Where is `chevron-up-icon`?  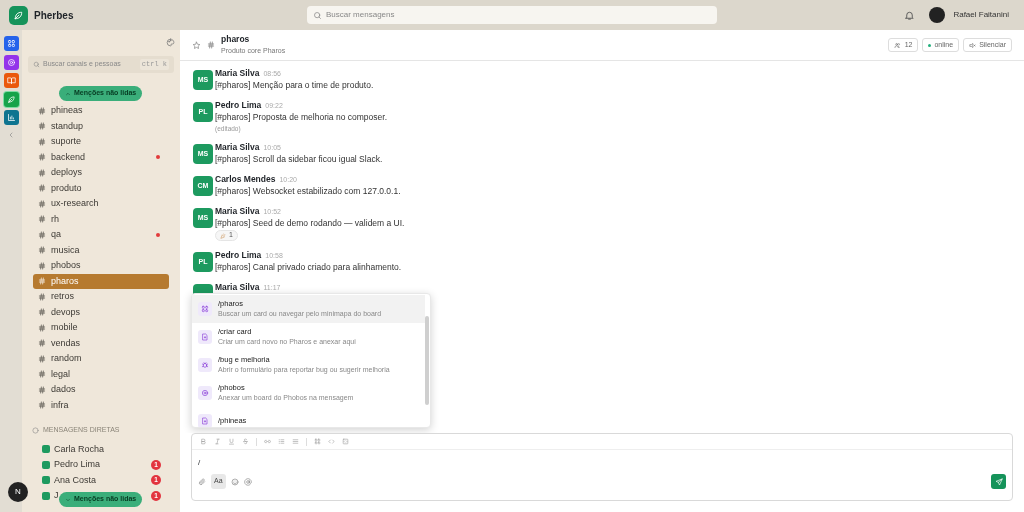
chevron-up-icon is located at coordinates (68, 93).